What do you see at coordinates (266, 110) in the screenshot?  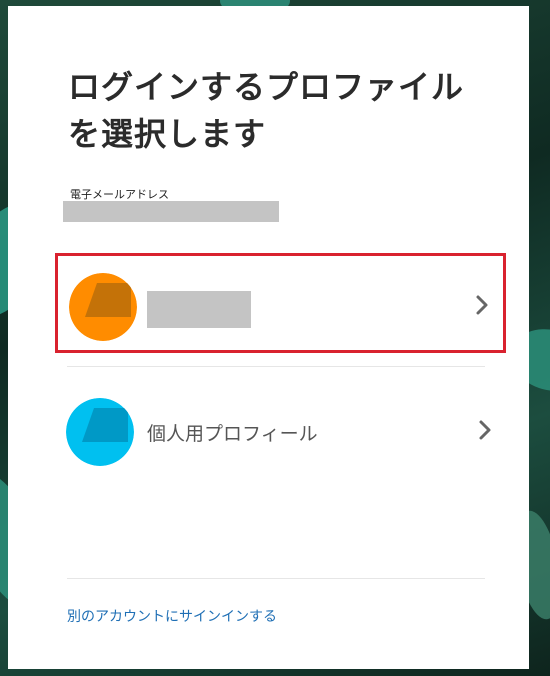 I see `page-title: ログインするプロファイルを選択します` at bounding box center [266, 110].